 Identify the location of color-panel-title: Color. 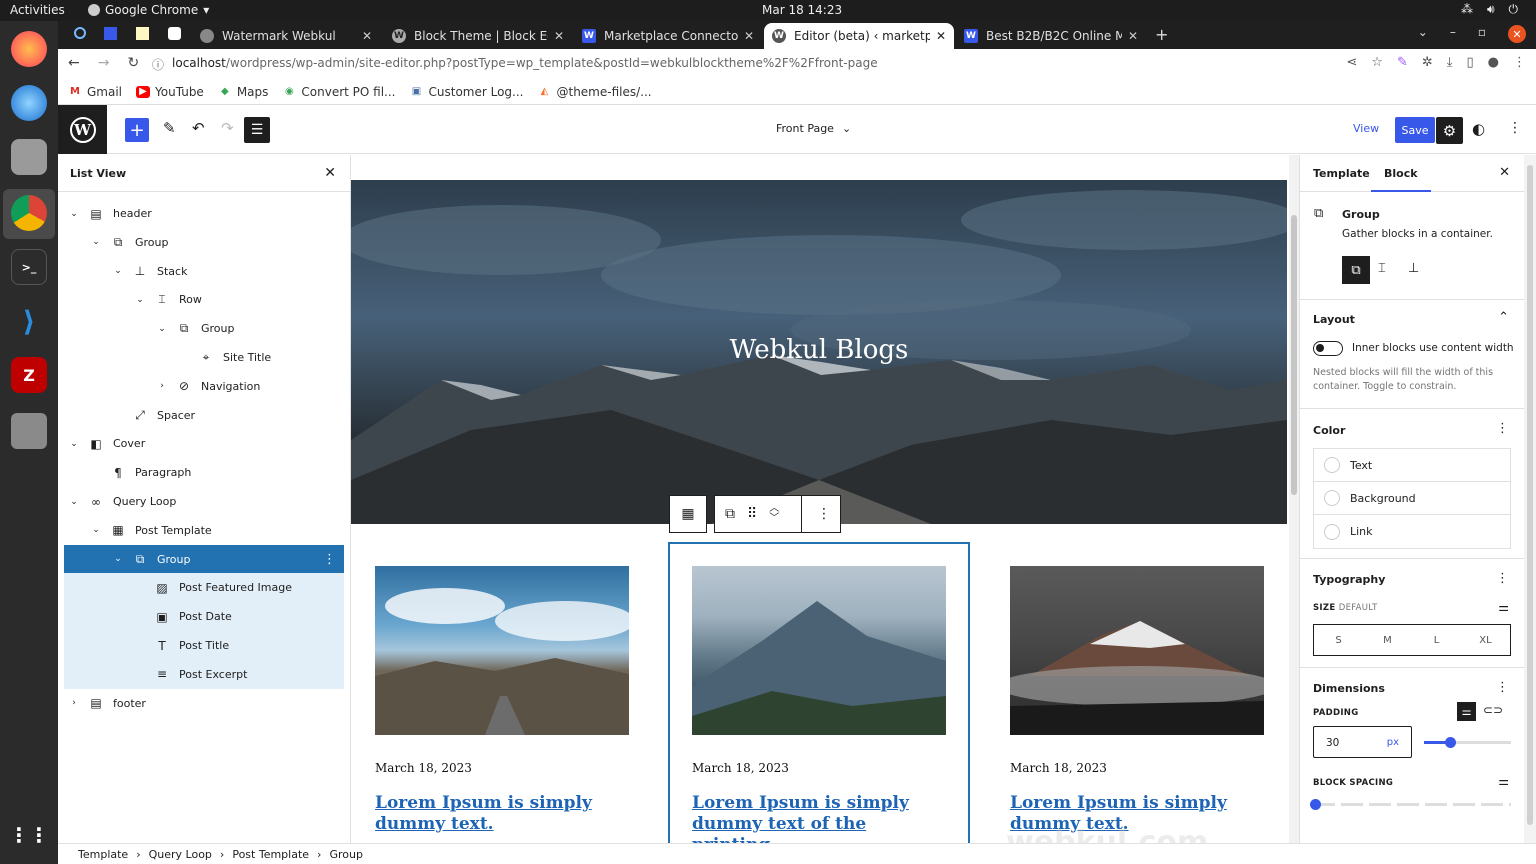
(1329, 430).